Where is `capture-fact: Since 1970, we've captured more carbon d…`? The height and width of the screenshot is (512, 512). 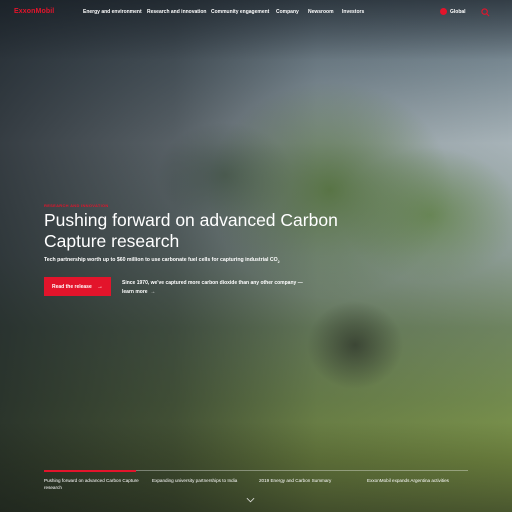
capture-fact: Since 1970, we've captured more carbon d… is located at coordinates (222, 287).